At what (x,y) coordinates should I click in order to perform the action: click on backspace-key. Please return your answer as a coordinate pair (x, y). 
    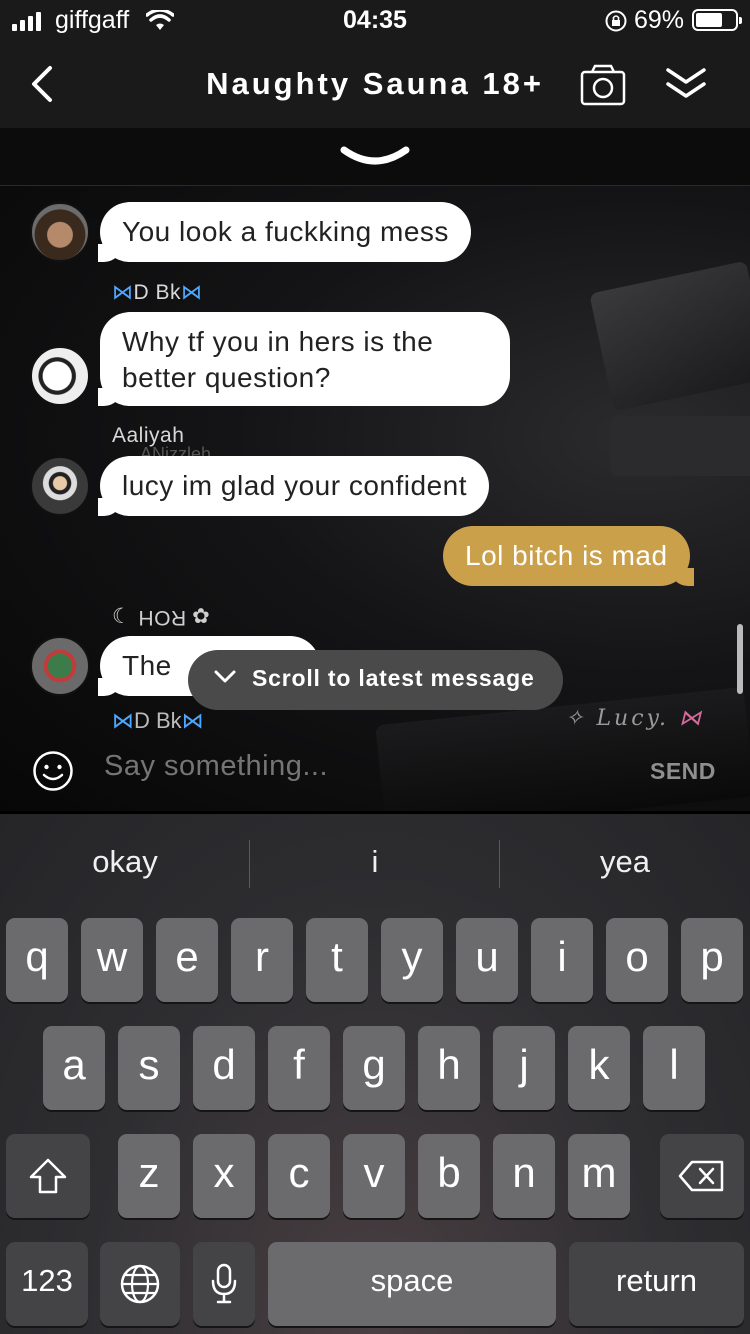
    Looking at the image, I should click on (702, 1176).